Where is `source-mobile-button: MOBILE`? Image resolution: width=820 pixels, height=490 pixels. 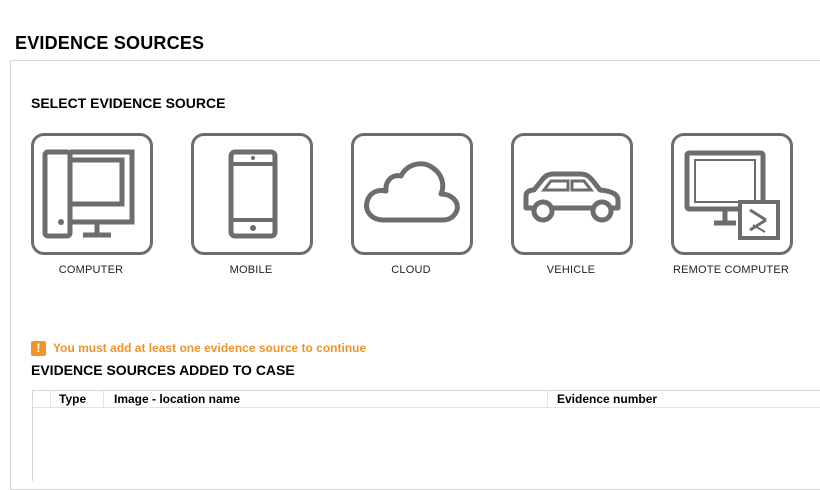 source-mobile-button: MOBILE is located at coordinates (252, 204).